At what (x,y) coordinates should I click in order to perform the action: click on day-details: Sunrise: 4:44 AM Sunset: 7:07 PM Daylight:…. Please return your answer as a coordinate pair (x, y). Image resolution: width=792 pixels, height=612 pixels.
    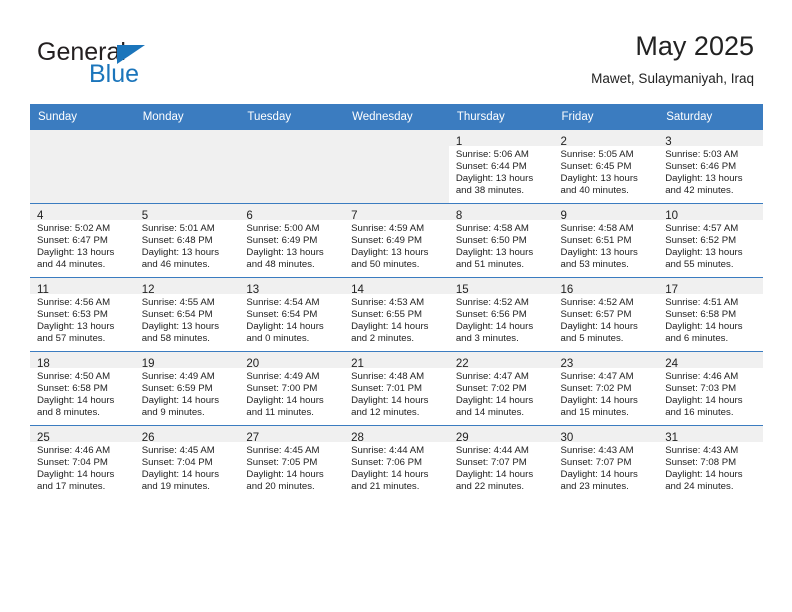
    Looking at the image, I should click on (501, 467).